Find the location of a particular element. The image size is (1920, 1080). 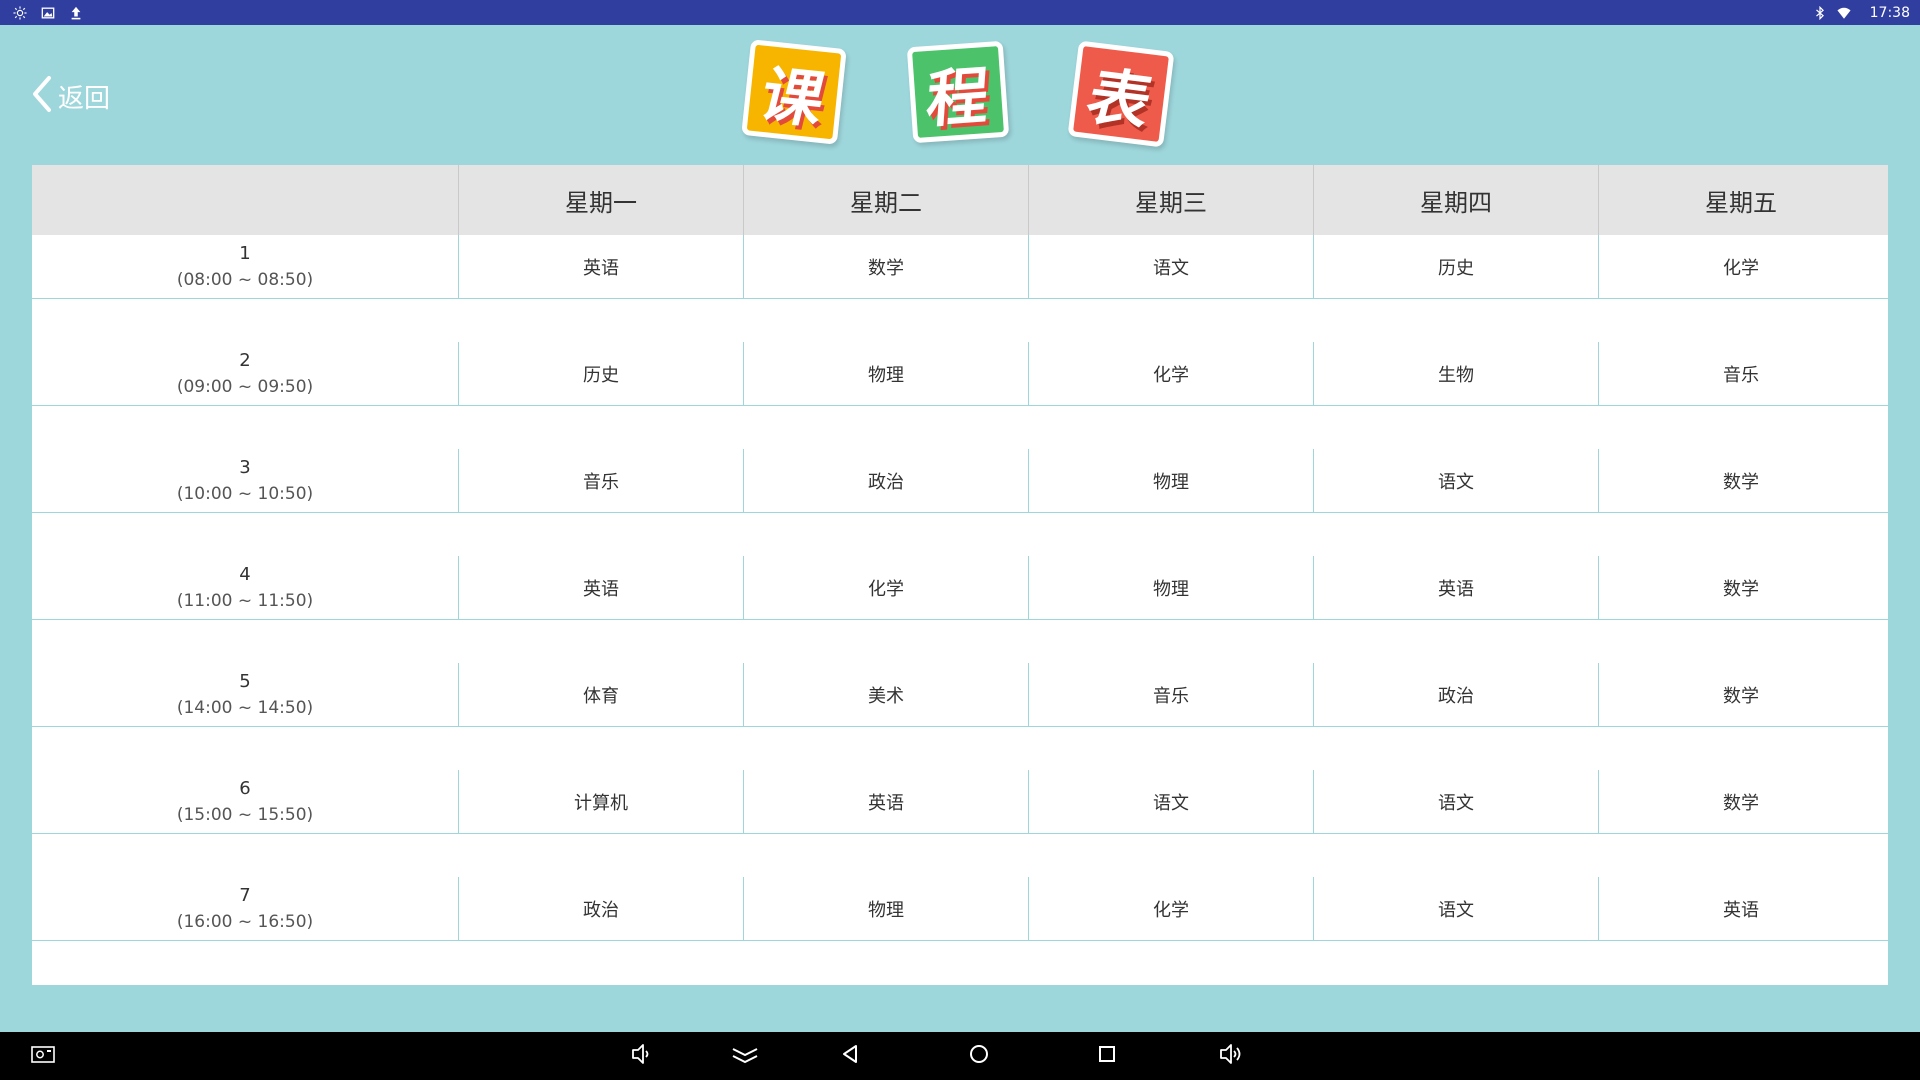

bluetooth-icon is located at coordinates (1820, 13).